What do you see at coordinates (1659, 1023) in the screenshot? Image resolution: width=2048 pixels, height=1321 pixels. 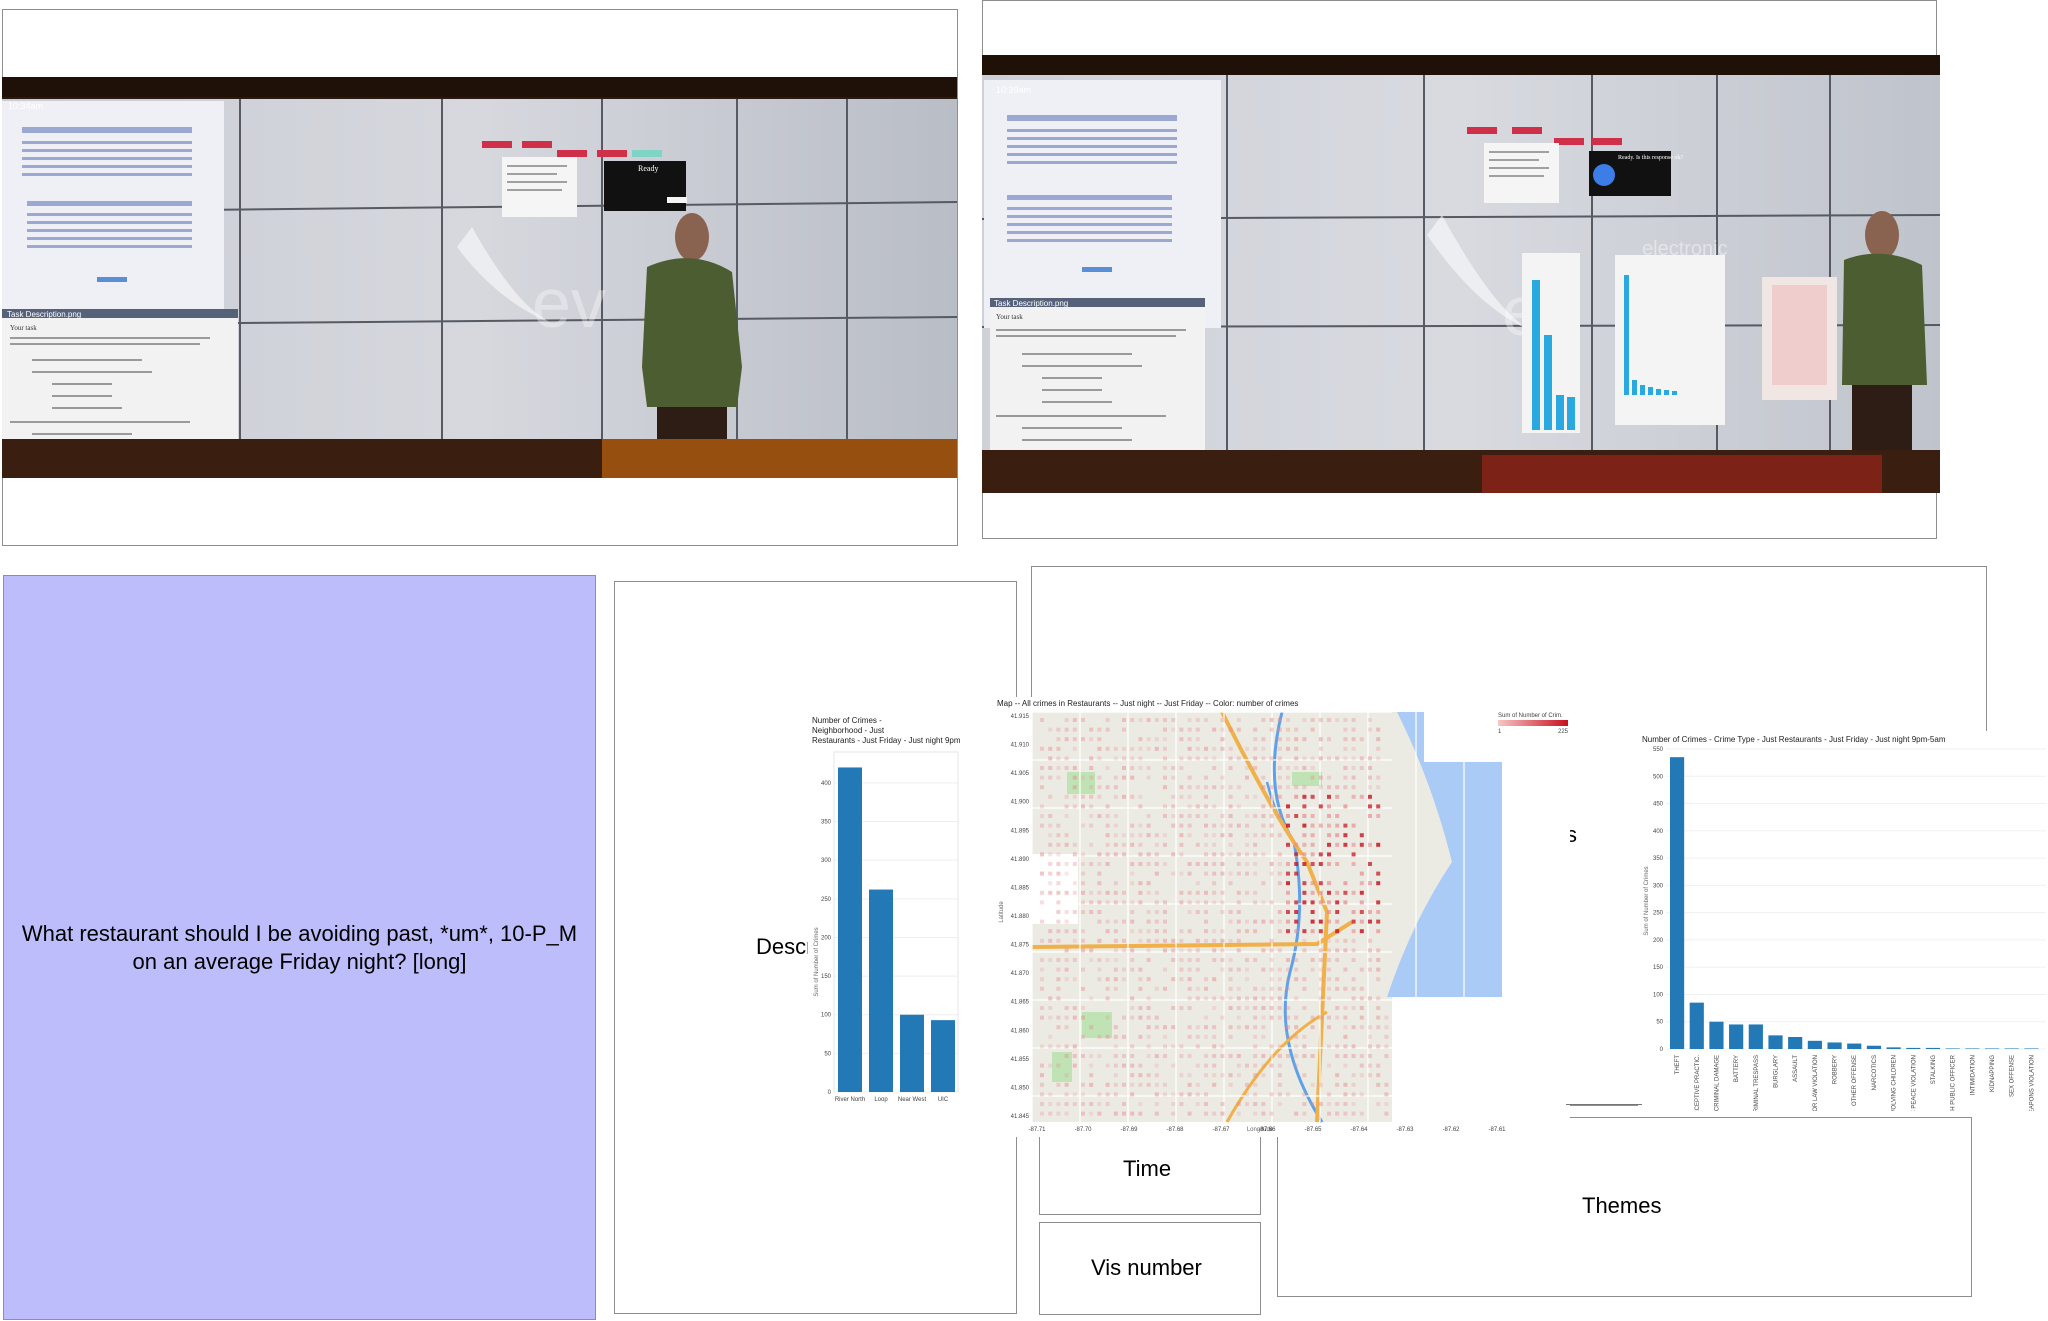 I see `crime-type-y-tick: 50` at bounding box center [1659, 1023].